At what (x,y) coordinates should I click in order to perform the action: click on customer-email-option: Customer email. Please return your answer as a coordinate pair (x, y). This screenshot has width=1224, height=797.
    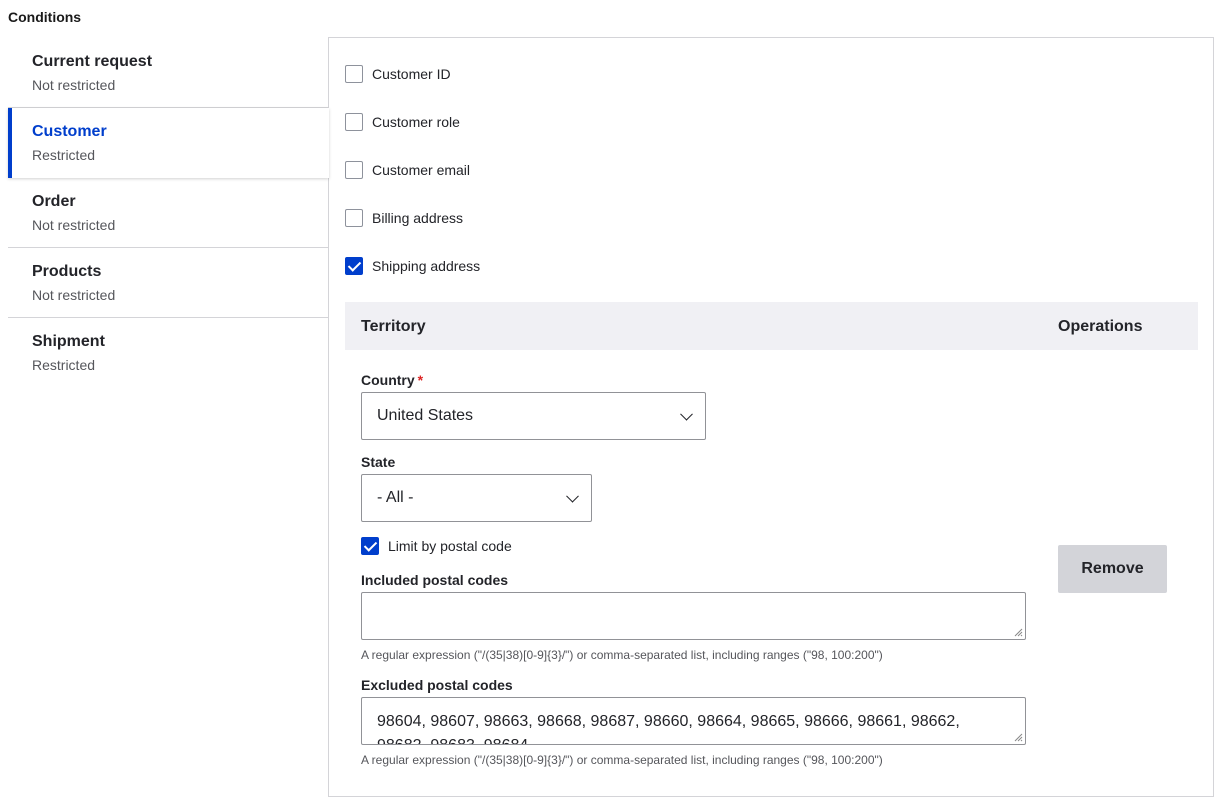
    Looking at the image, I should click on (407, 170).